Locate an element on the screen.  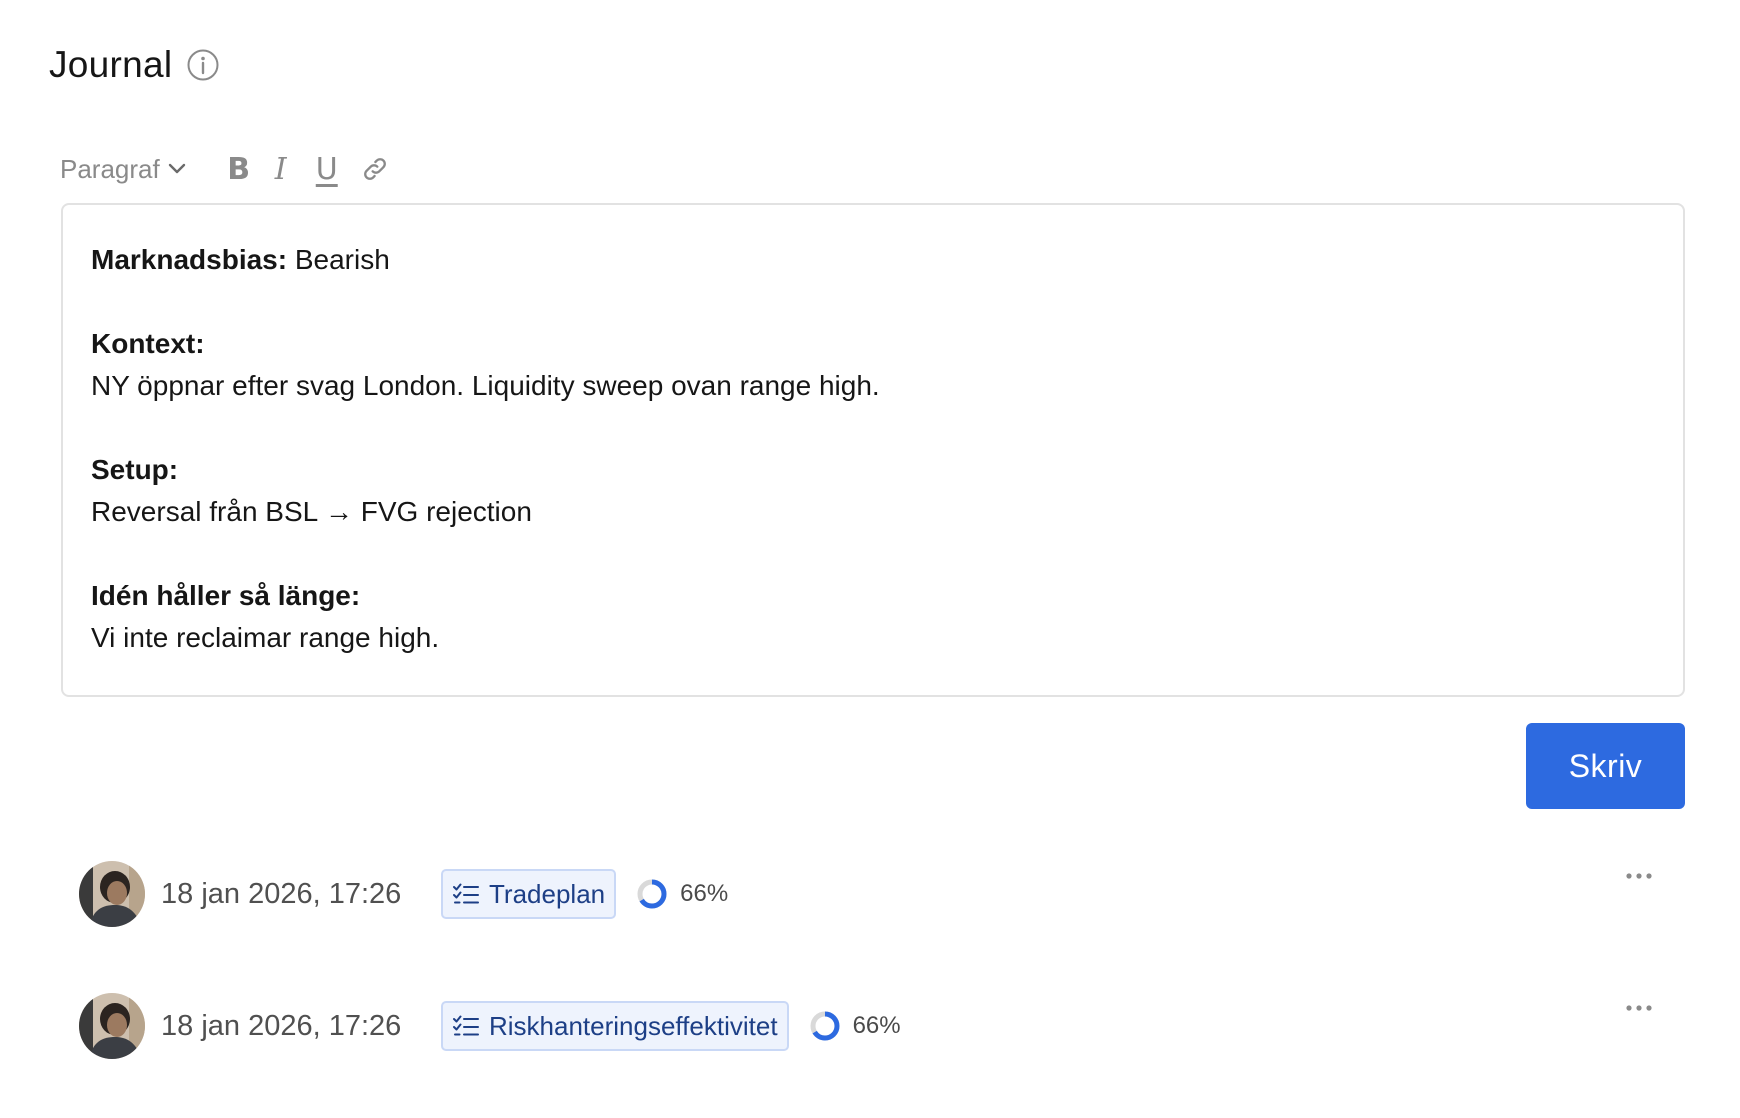
holds-label: Idén håller så länge: is located at coordinates (226, 595).